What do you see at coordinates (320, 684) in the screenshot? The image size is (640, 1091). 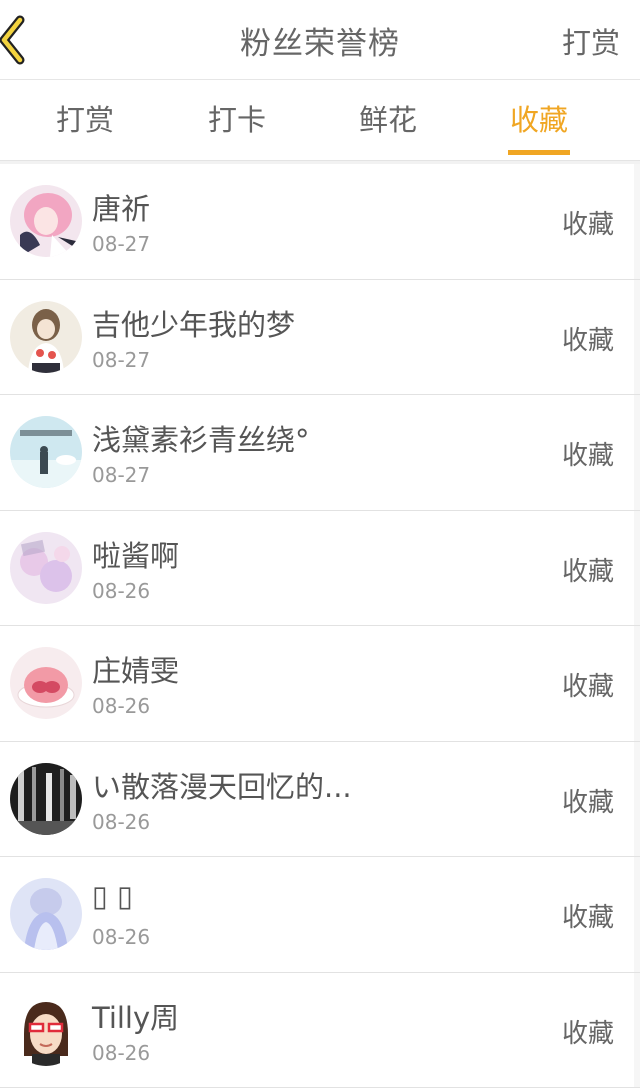 I see `list-item: 庄婧雯 08-26 收藏` at bounding box center [320, 684].